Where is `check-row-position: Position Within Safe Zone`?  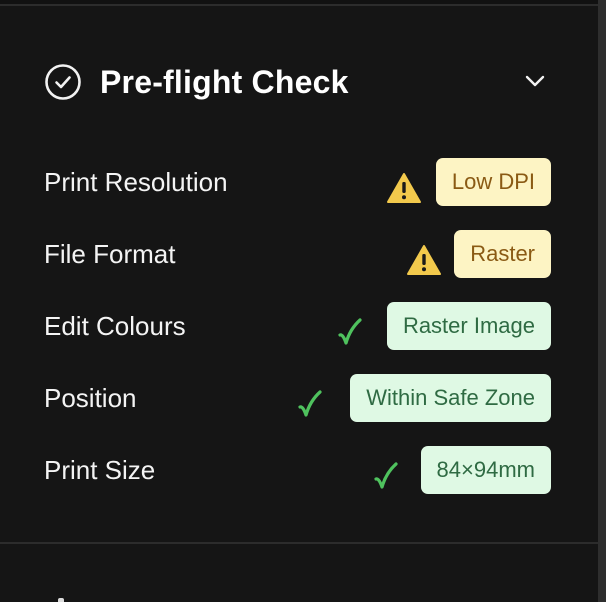 check-row-position: Position Within Safe Zone is located at coordinates (297, 398).